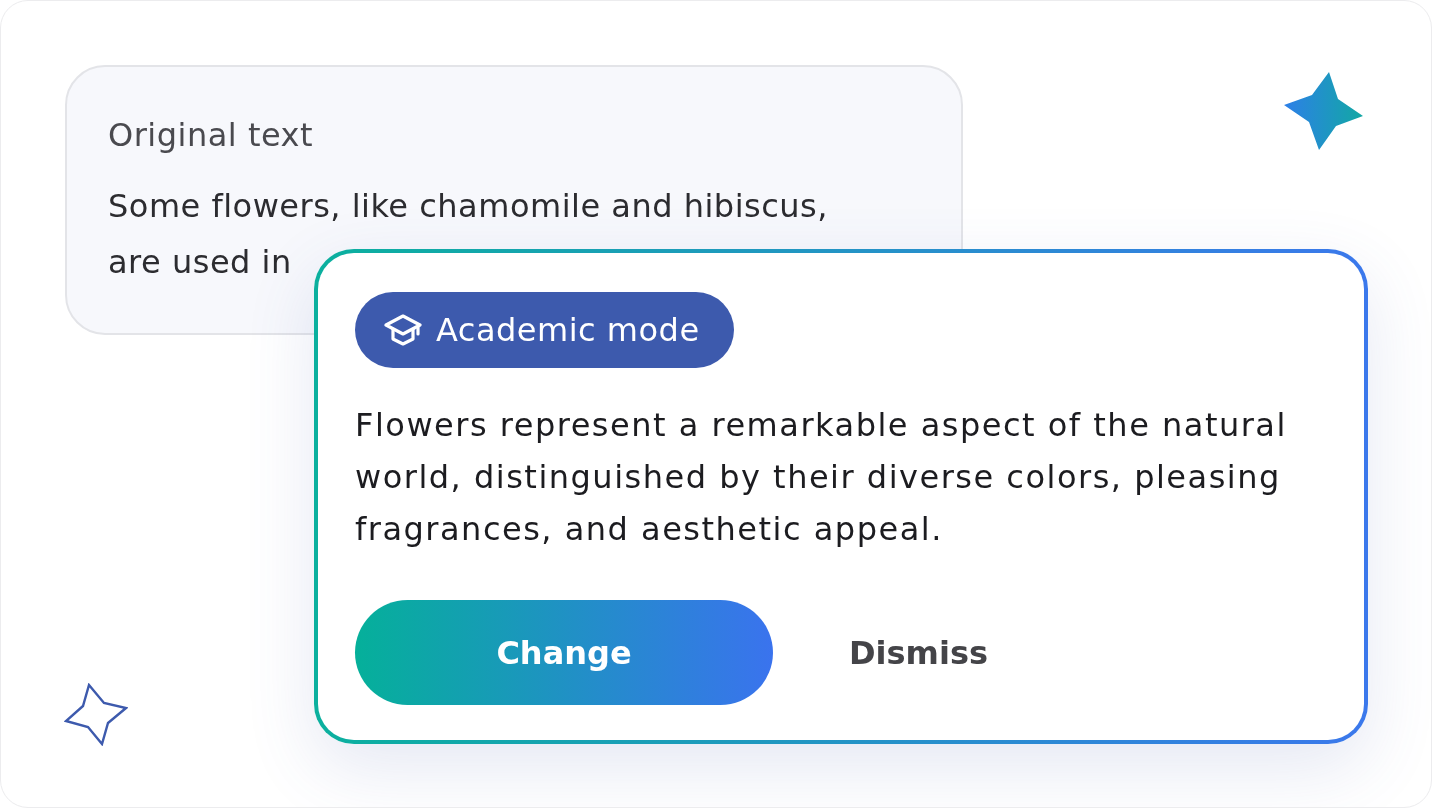 The height and width of the screenshot is (808, 1432). What do you see at coordinates (403, 330) in the screenshot?
I see `graduation-cap-icon` at bounding box center [403, 330].